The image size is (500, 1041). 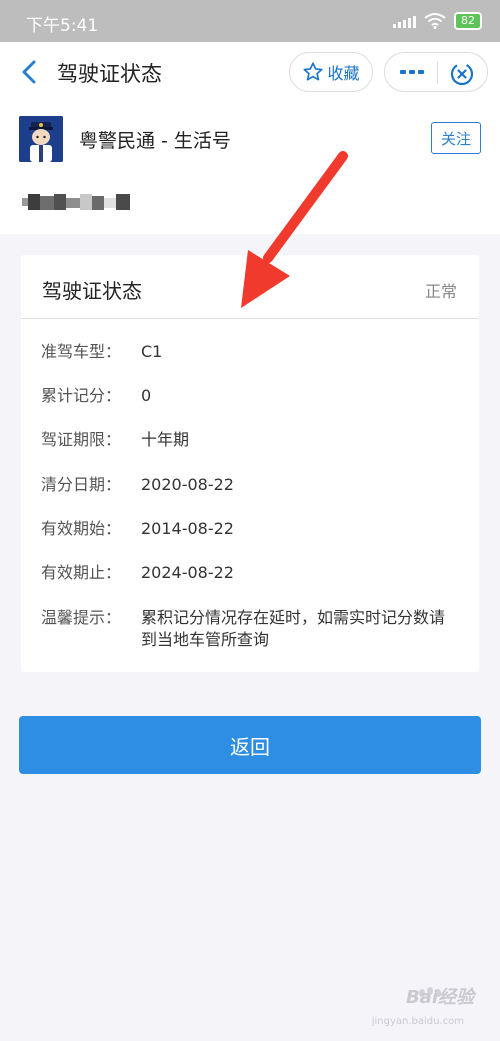 What do you see at coordinates (417, 1021) in the screenshot?
I see `watermark-url: jingyan.baidu.com` at bounding box center [417, 1021].